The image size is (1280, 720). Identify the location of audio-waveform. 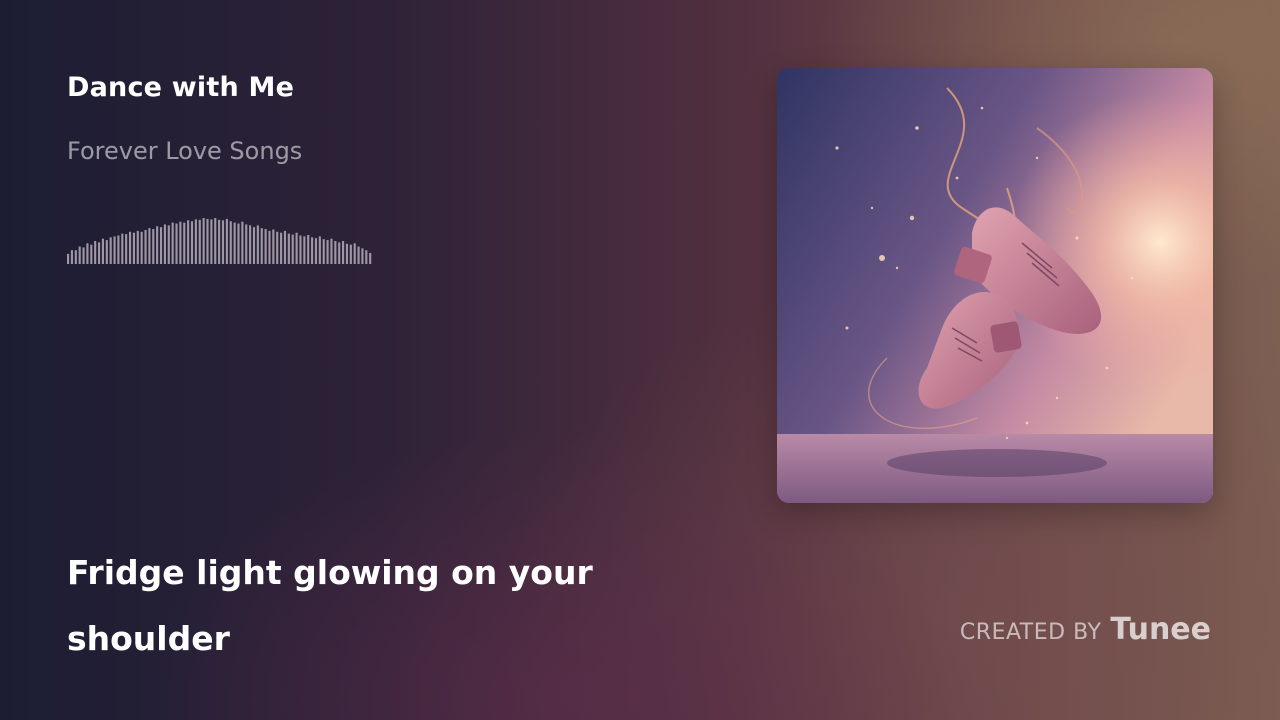
(219, 241).